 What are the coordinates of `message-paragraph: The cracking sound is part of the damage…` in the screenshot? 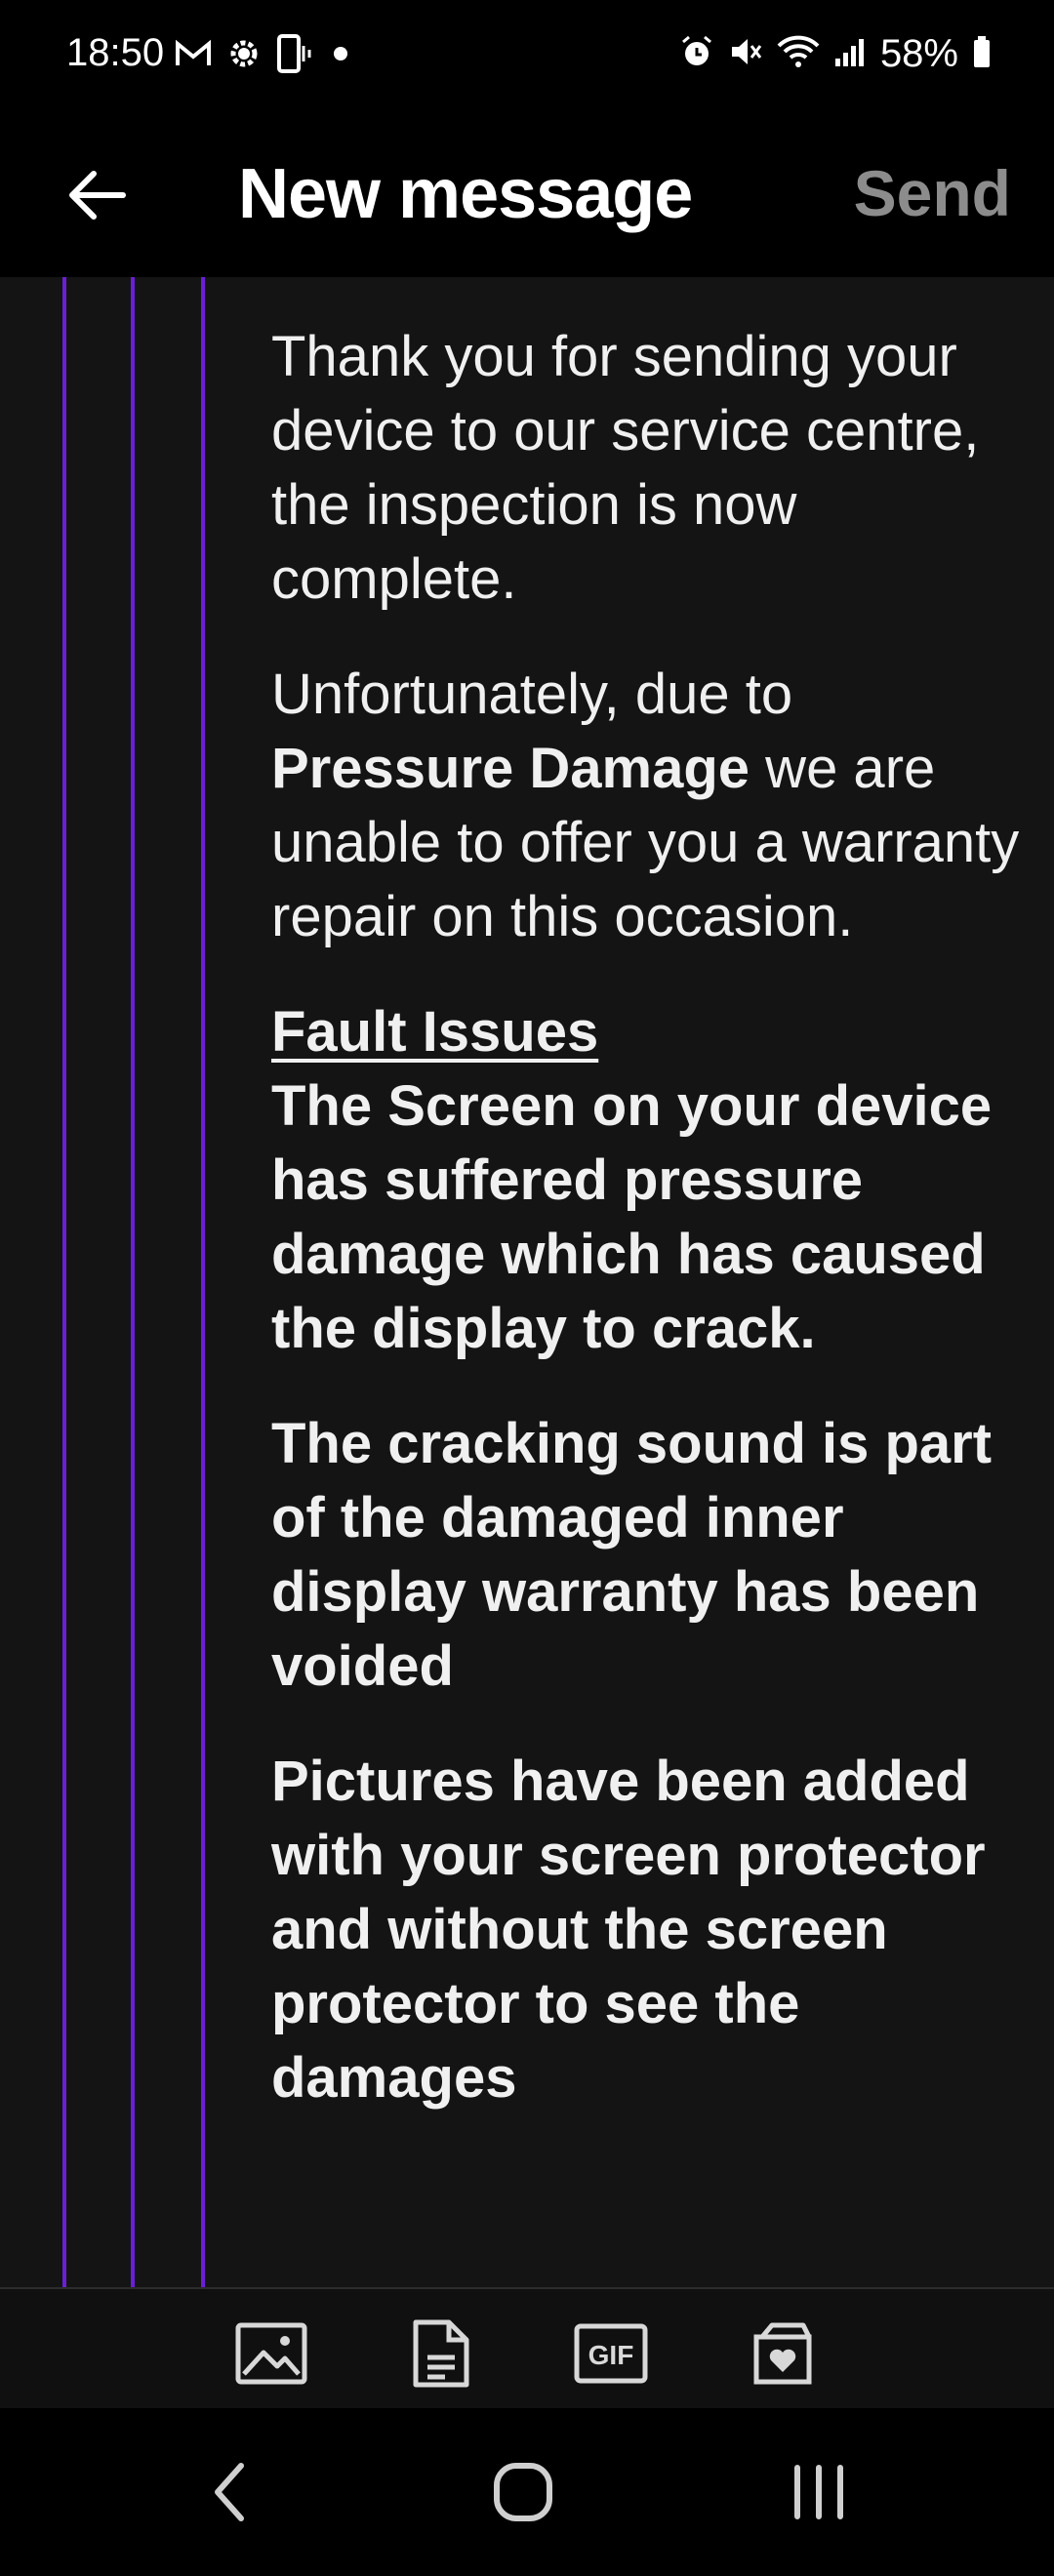 It's located at (632, 1555).